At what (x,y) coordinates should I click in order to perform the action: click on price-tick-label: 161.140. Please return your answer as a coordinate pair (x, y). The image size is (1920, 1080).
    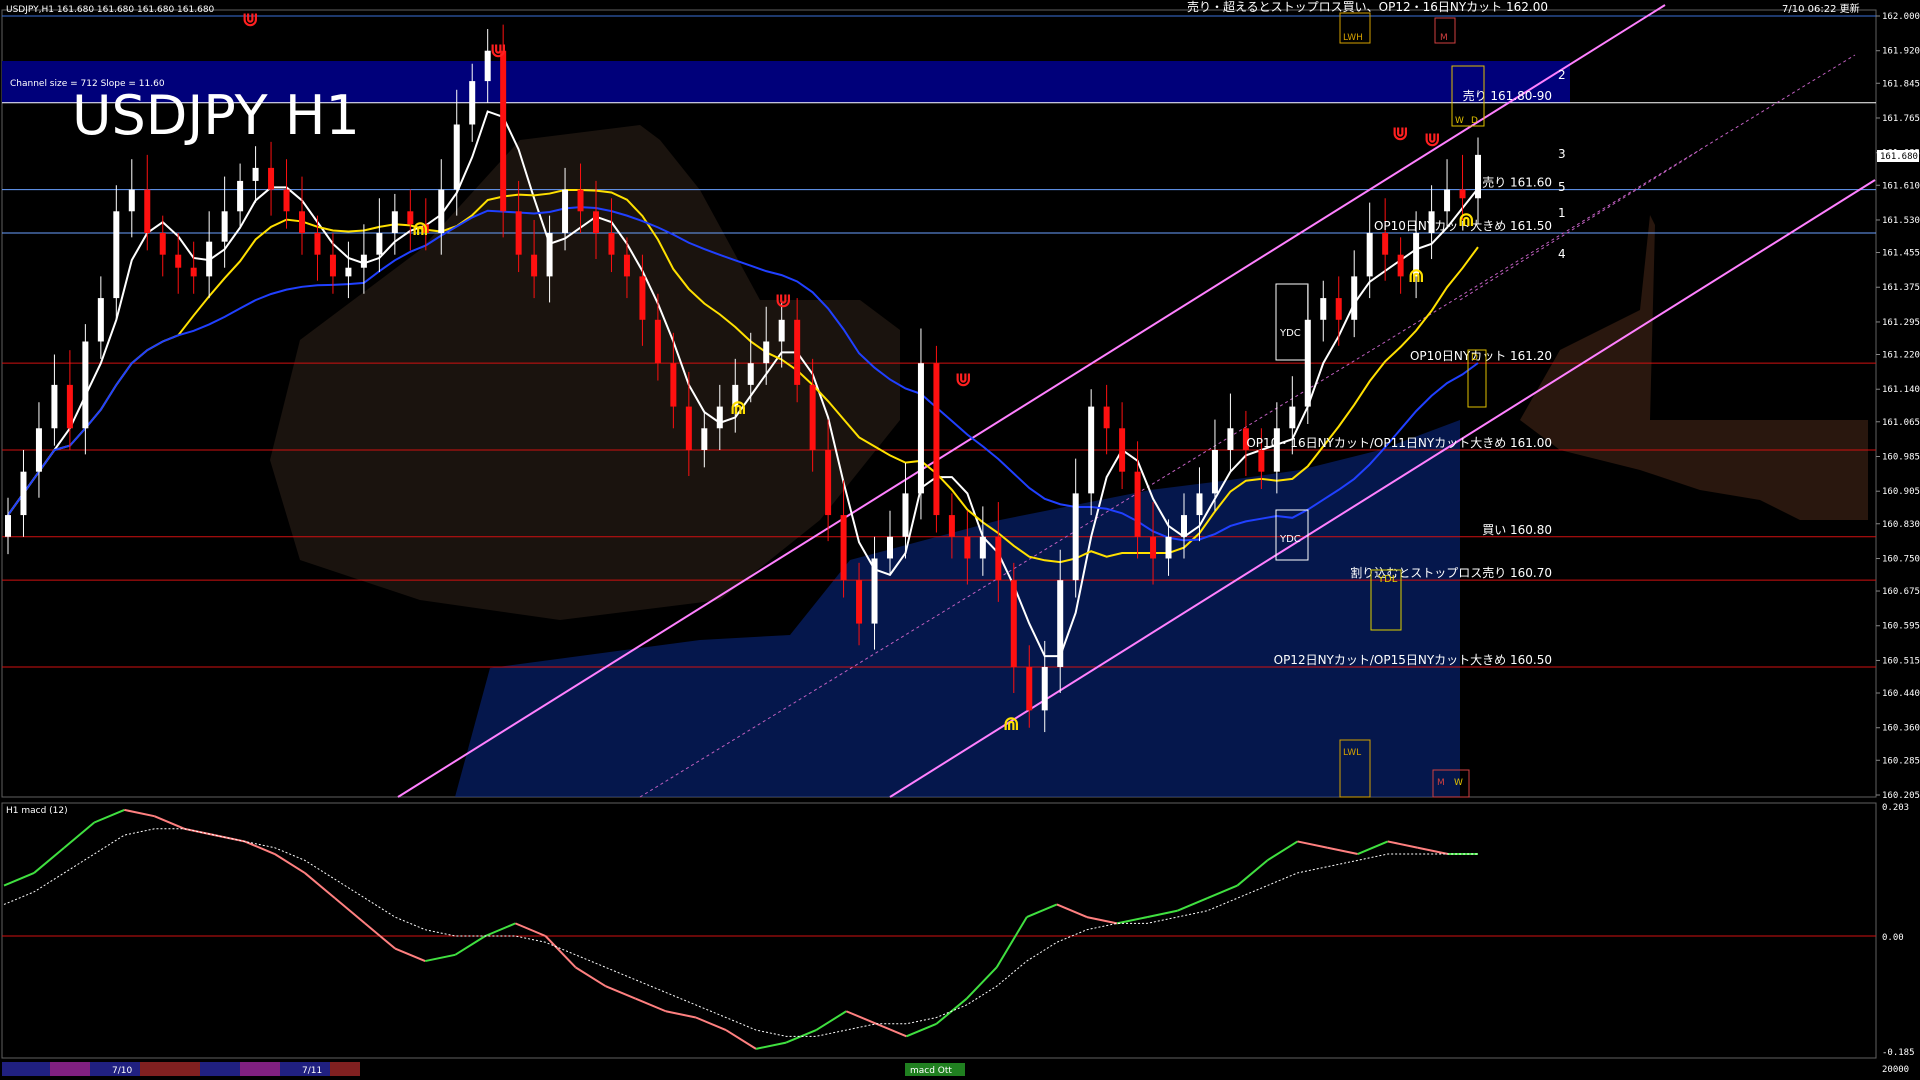
    Looking at the image, I should click on (1901, 390).